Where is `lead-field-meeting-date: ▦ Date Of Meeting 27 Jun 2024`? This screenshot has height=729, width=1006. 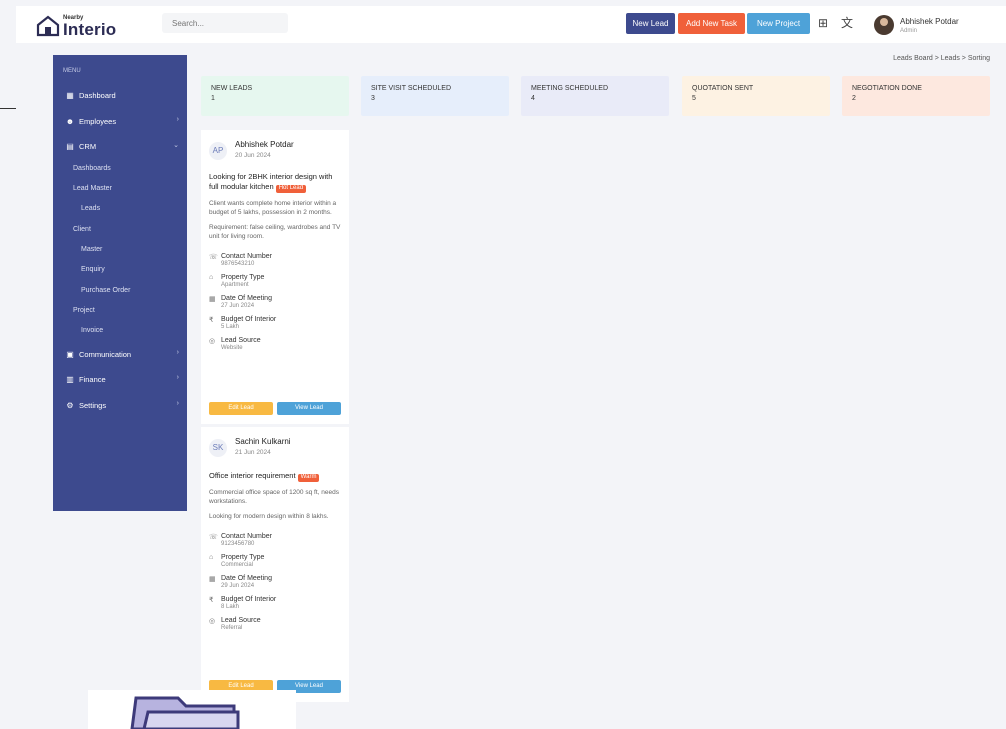
lead-field-meeting-date: ▦ Date Of Meeting 27 Jun 2024 is located at coordinates (240, 301).